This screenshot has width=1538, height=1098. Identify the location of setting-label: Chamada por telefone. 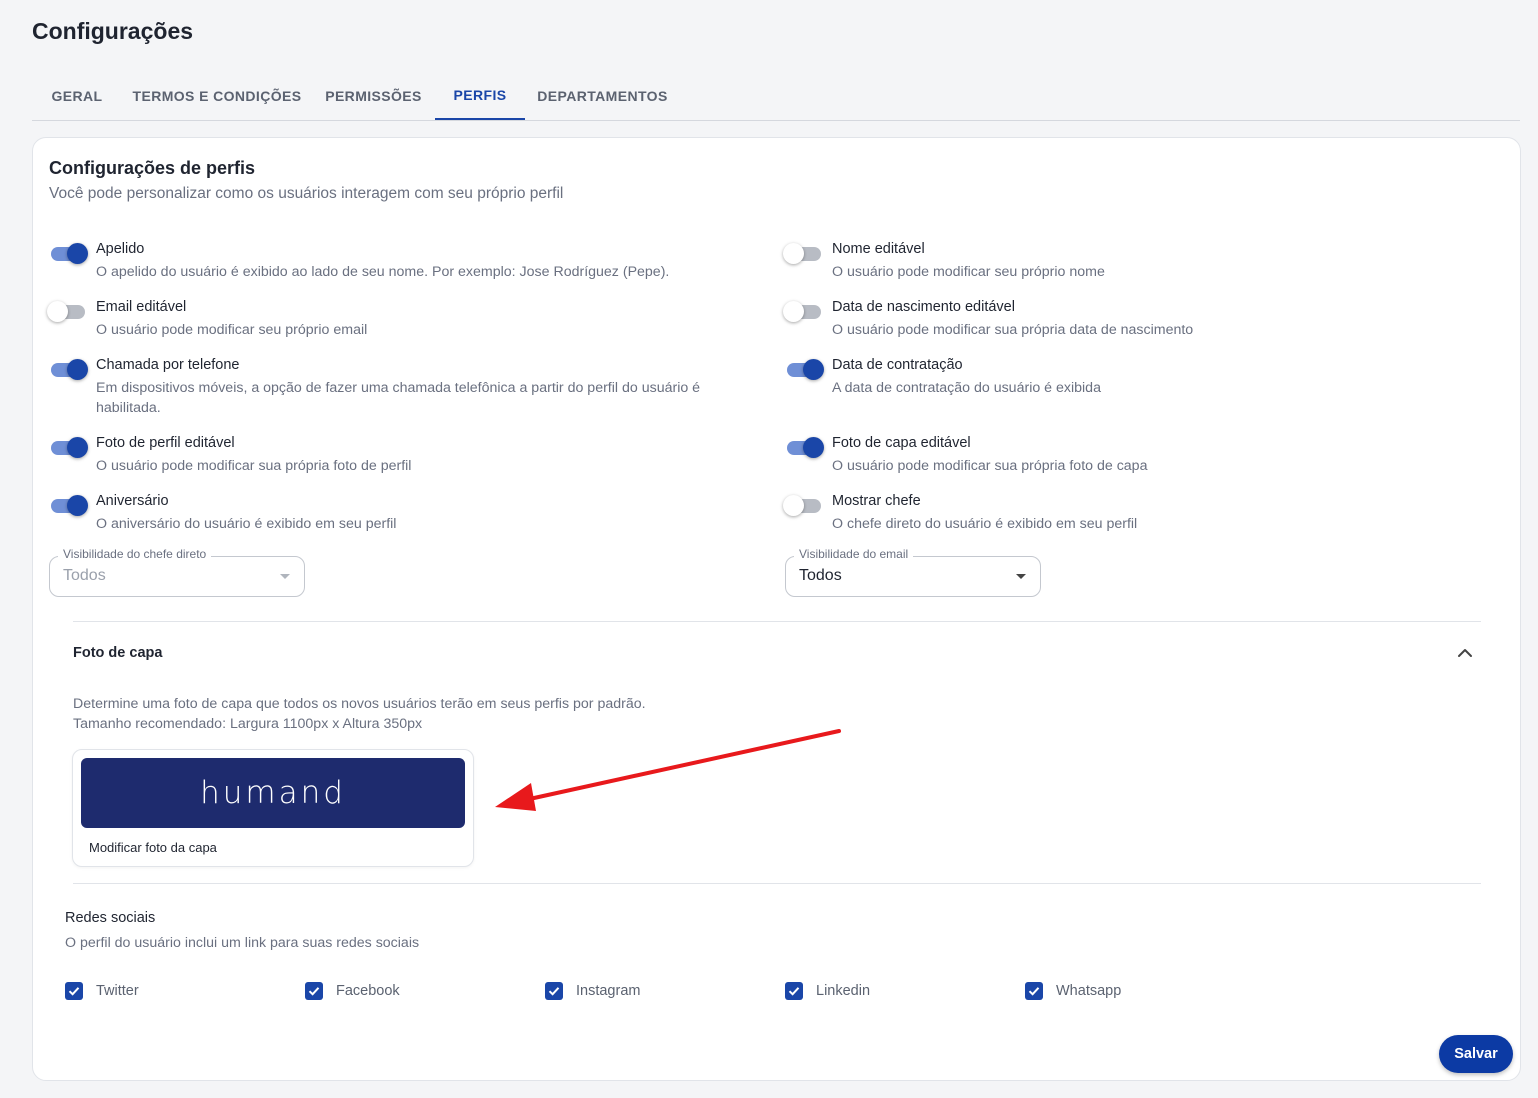
(168, 365).